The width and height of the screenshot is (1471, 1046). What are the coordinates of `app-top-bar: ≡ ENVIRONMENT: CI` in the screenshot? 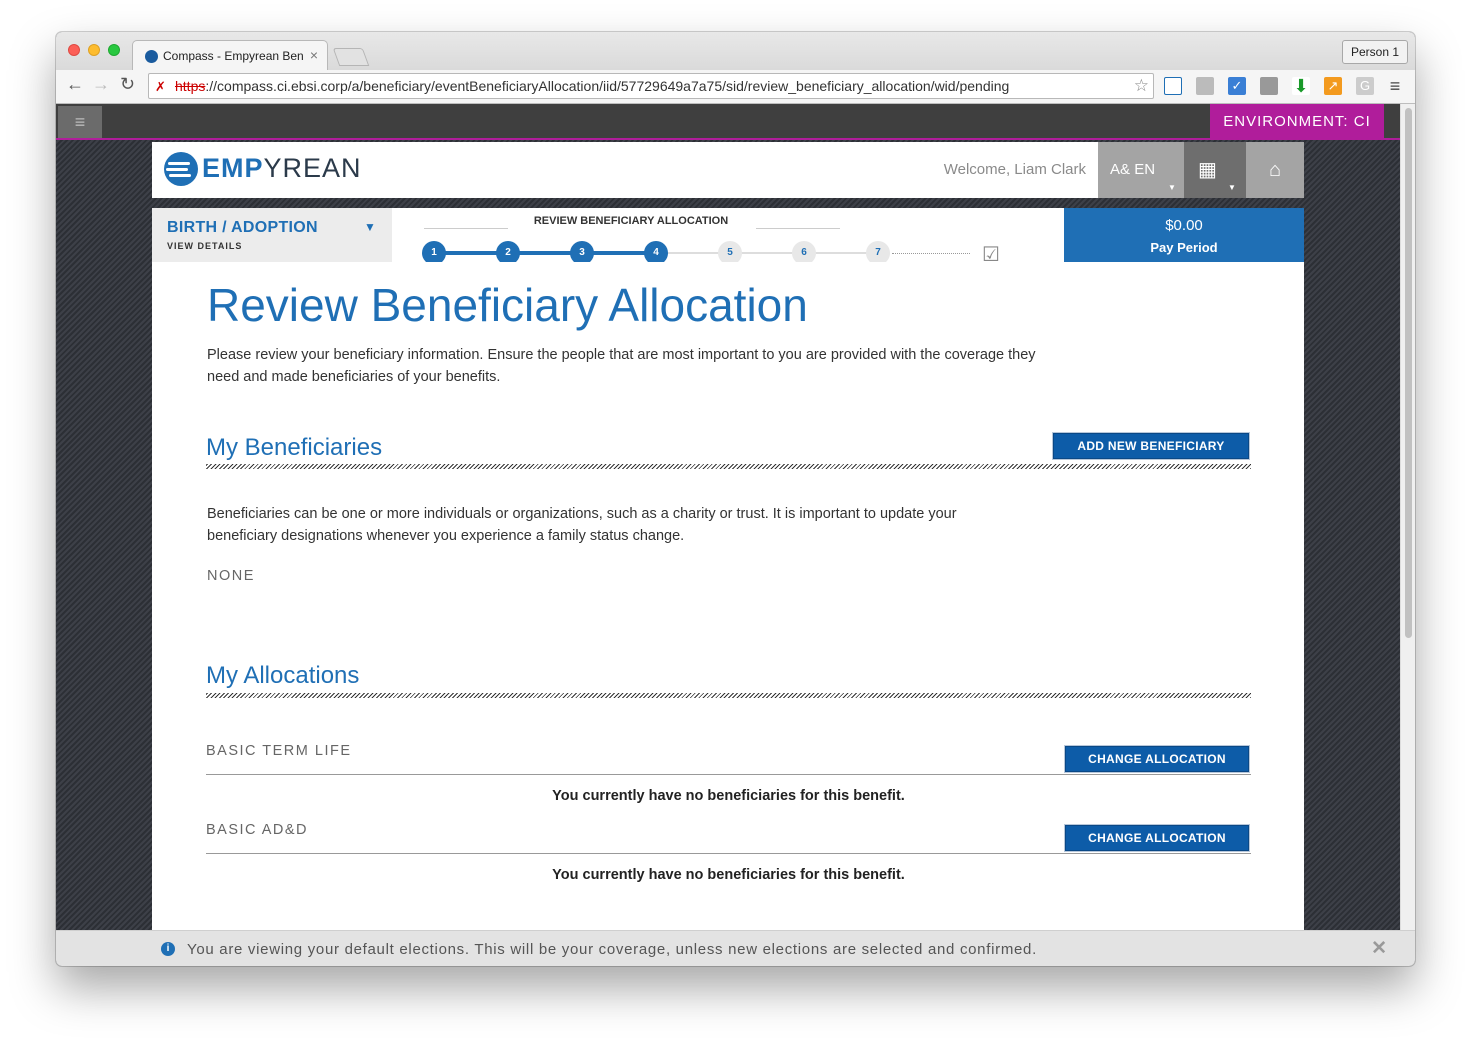 It's located at (728, 122).